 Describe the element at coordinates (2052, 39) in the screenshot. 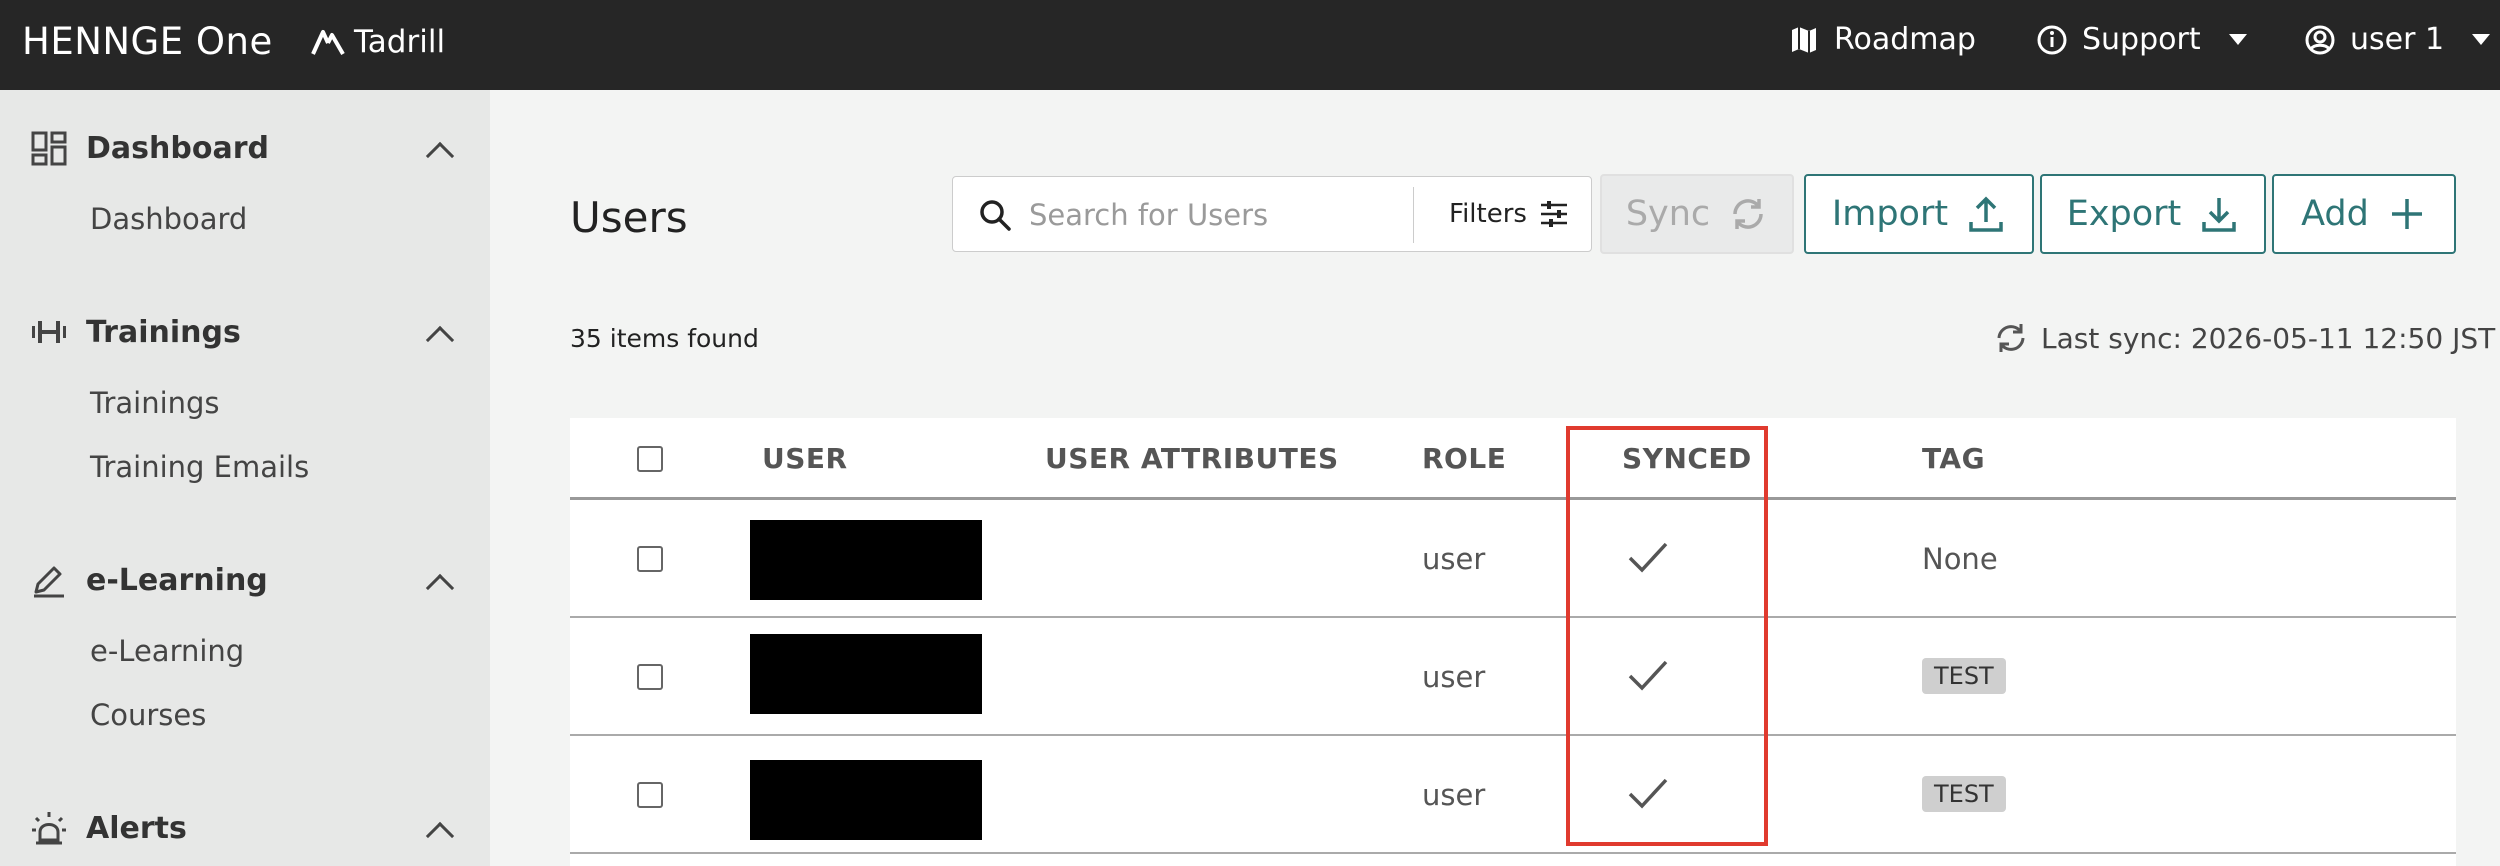

I see `info-icon` at that location.